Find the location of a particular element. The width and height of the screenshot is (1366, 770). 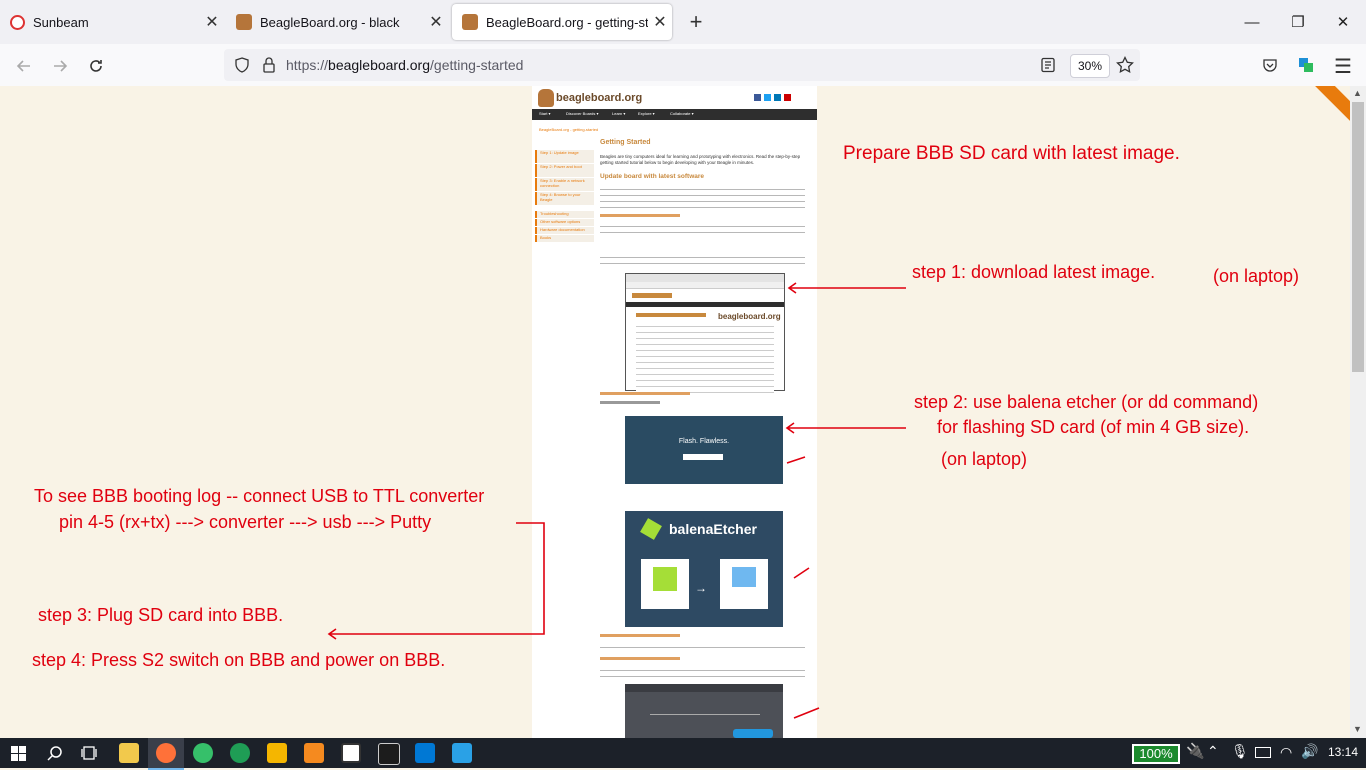

arrow-step1-icon is located at coordinates (846, 288).